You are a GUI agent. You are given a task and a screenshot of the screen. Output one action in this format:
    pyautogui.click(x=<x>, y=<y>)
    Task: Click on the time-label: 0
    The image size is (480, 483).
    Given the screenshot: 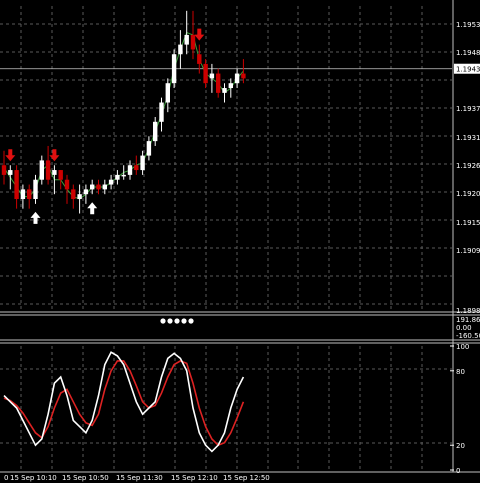 What is the action you would take?
    pyautogui.click(x=6, y=478)
    